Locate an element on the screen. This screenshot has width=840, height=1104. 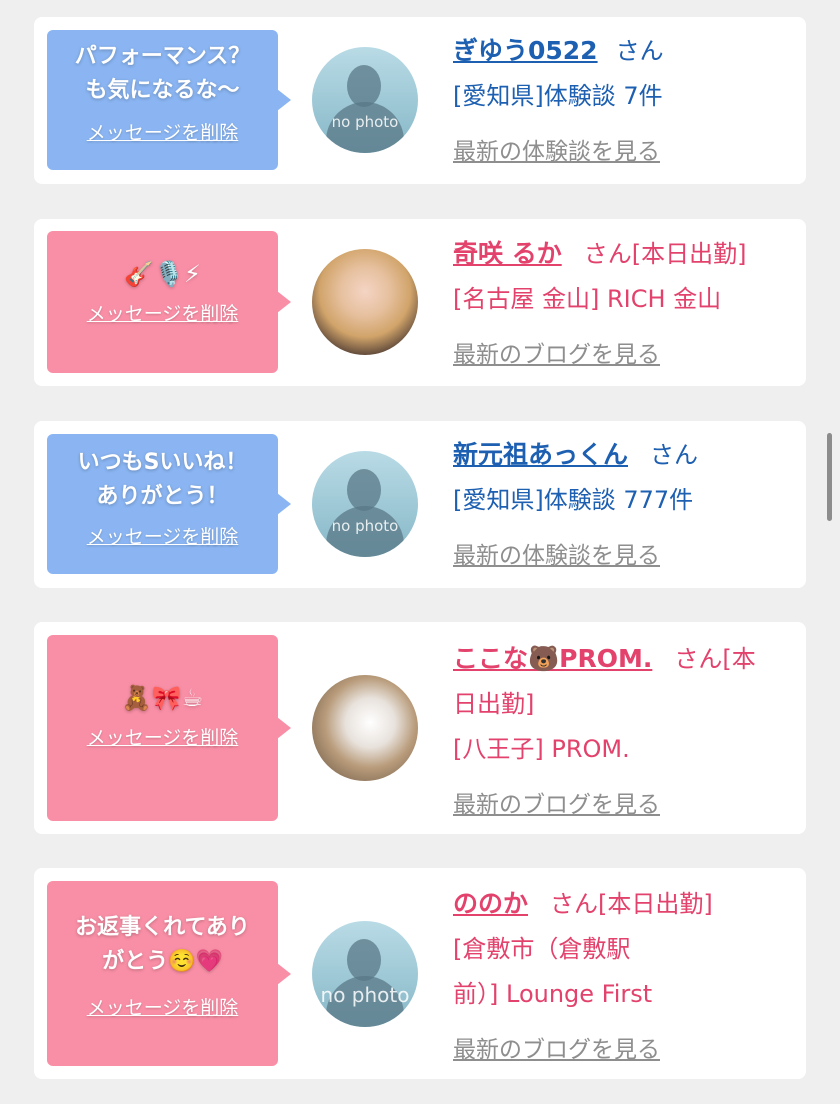
message-bubble: 🎸🎙️⚡ メッセージを削除 is located at coordinates (169, 302).